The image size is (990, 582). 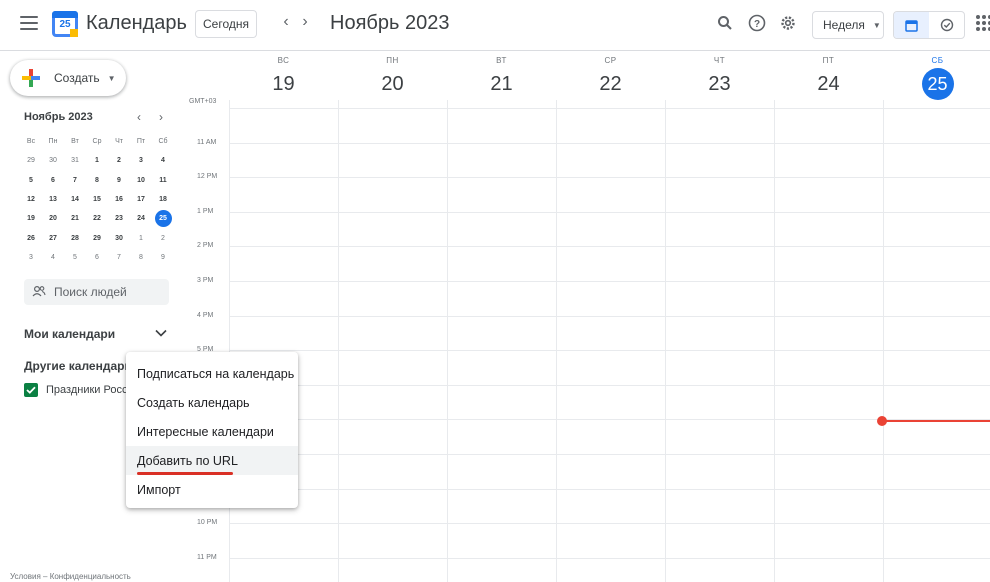 I want to click on menu-item: Импорт, so click(x=212, y=489).